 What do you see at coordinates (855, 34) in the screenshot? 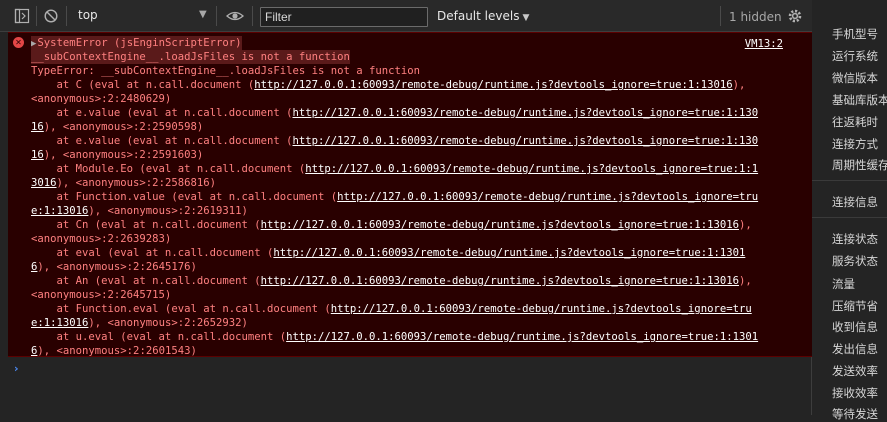
I see `side-panel-item: 手机型号` at bounding box center [855, 34].